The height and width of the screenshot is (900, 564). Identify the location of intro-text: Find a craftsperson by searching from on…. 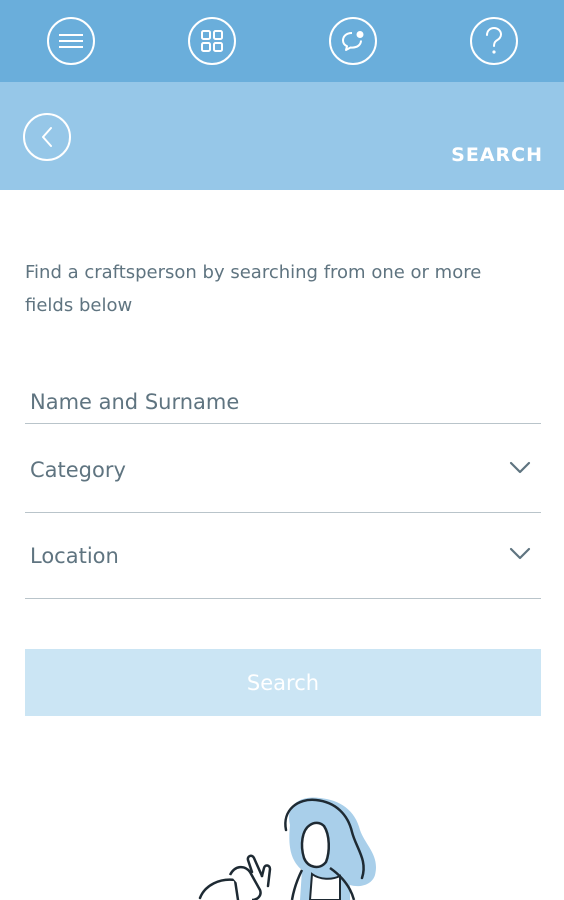
(253, 289).